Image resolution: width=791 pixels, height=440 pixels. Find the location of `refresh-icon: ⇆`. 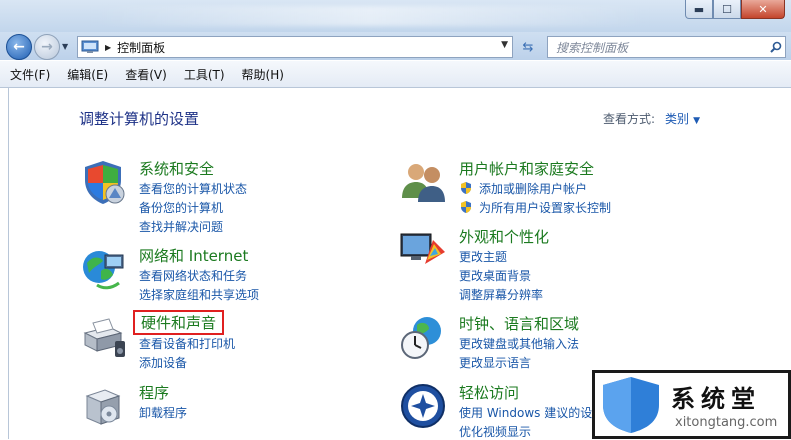

refresh-icon: ⇆ is located at coordinates (528, 47).